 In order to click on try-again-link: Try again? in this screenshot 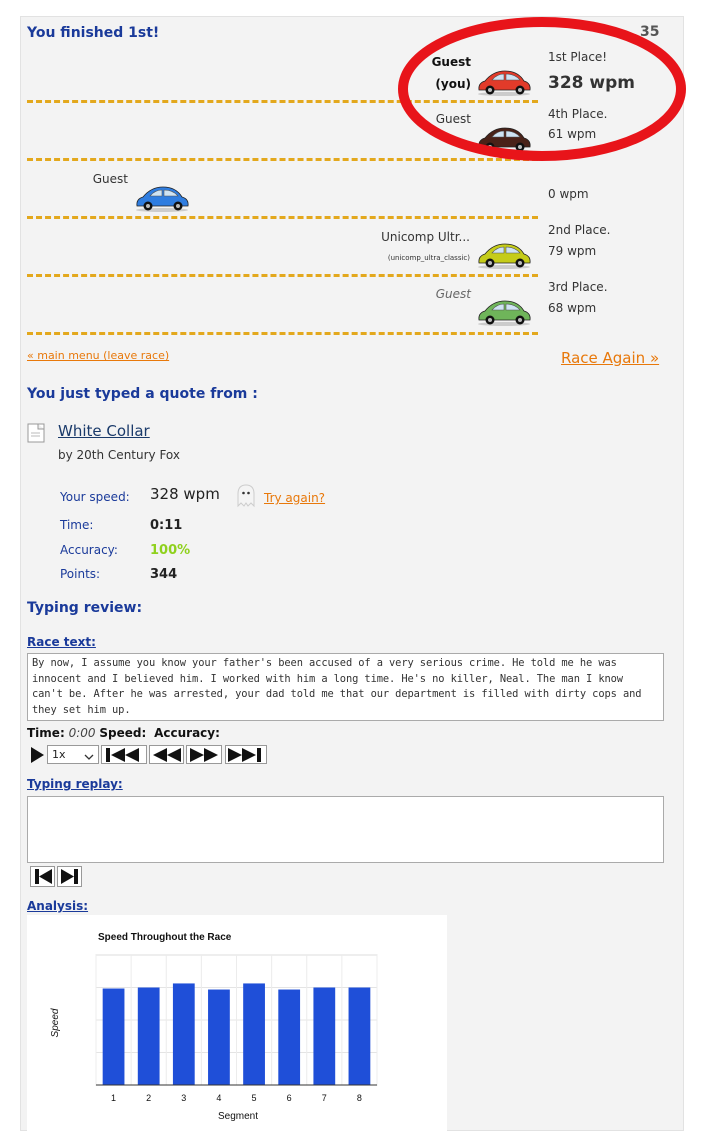, I will do `click(294, 498)`.